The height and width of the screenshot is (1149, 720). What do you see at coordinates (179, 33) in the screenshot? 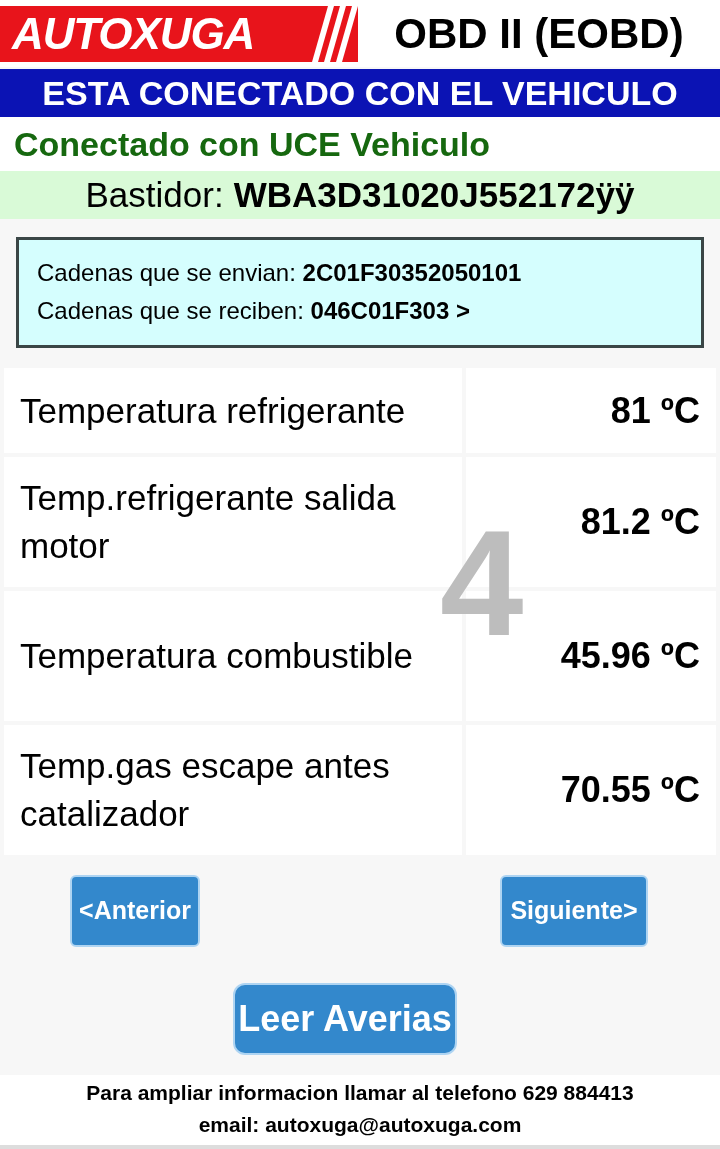
I see `logo: AUTOXUGA` at bounding box center [179, 33].